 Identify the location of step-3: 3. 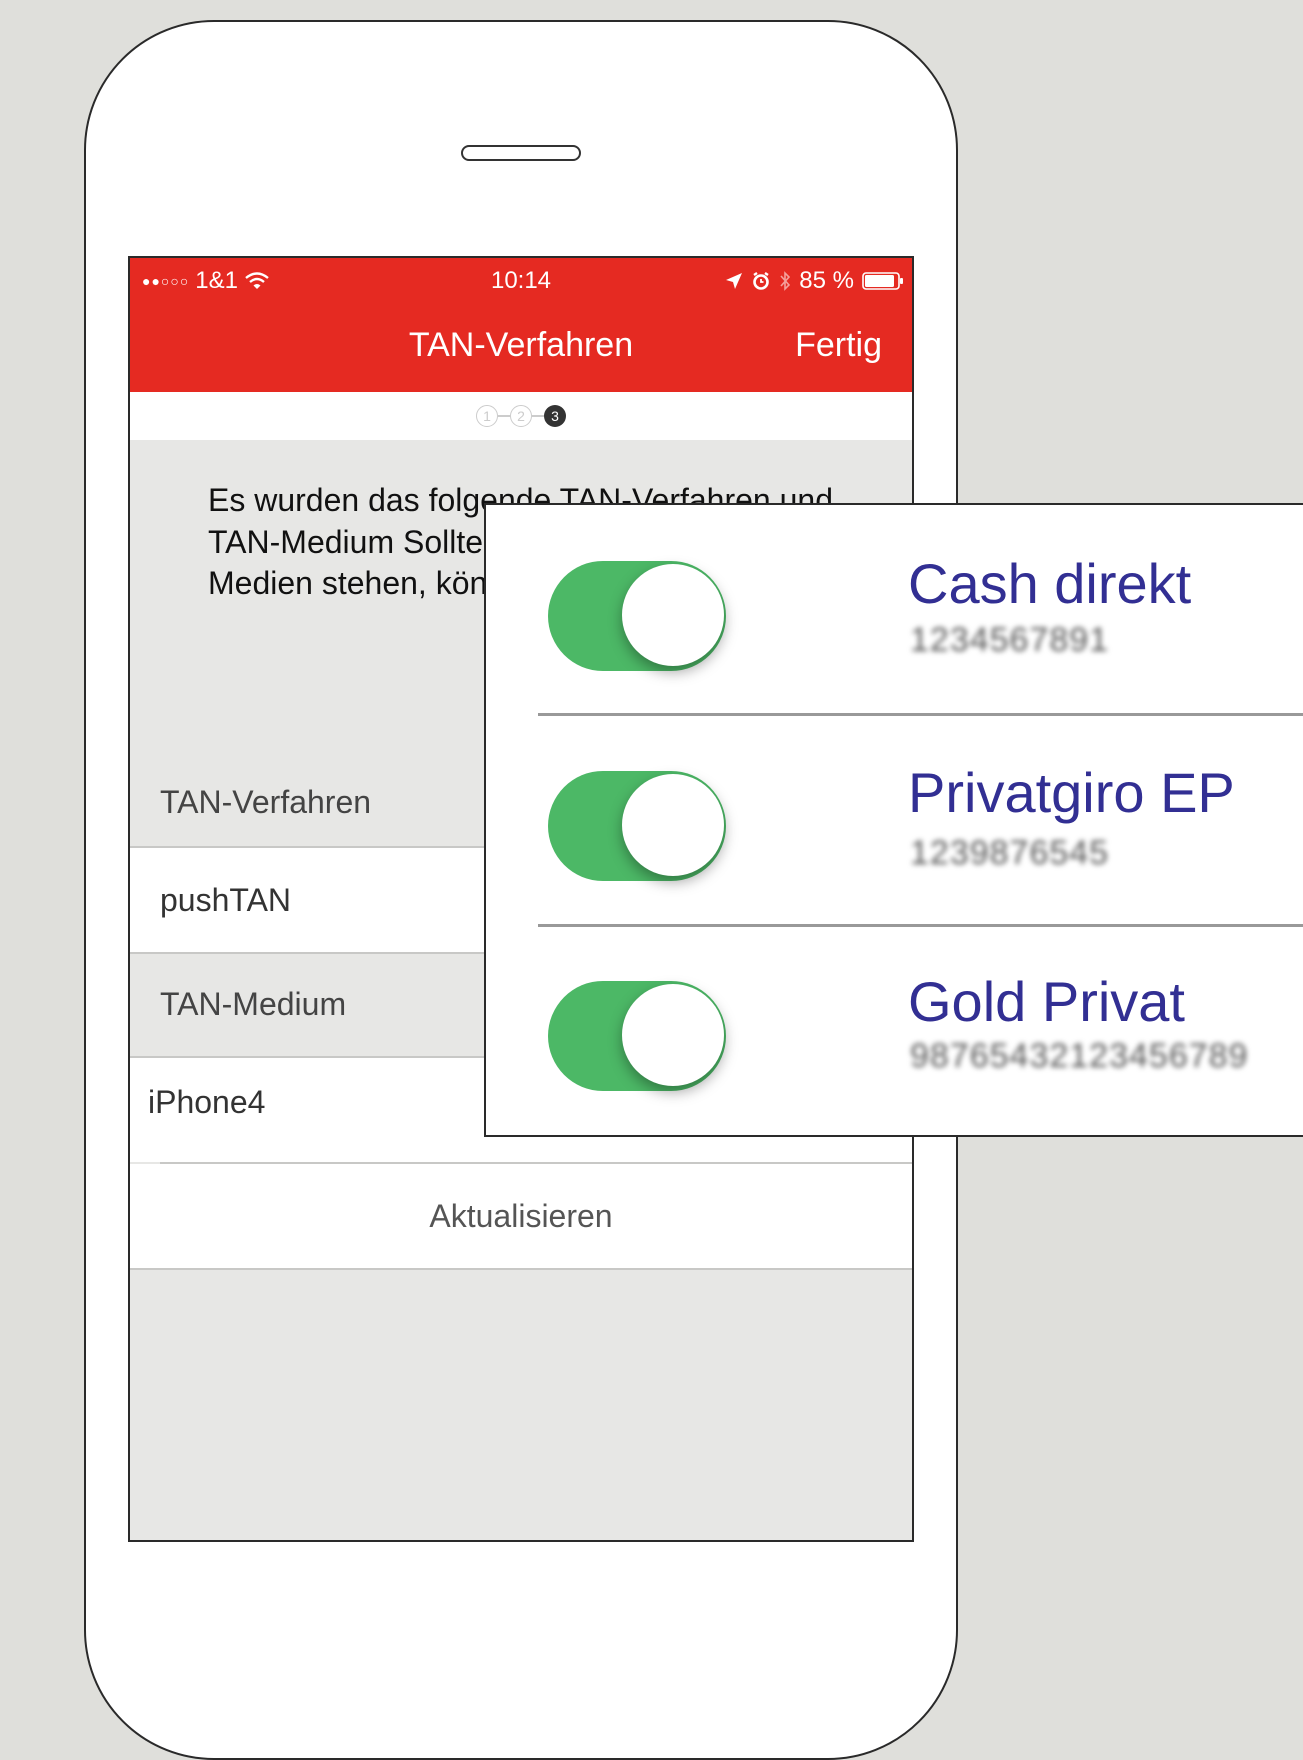
(555, 416).